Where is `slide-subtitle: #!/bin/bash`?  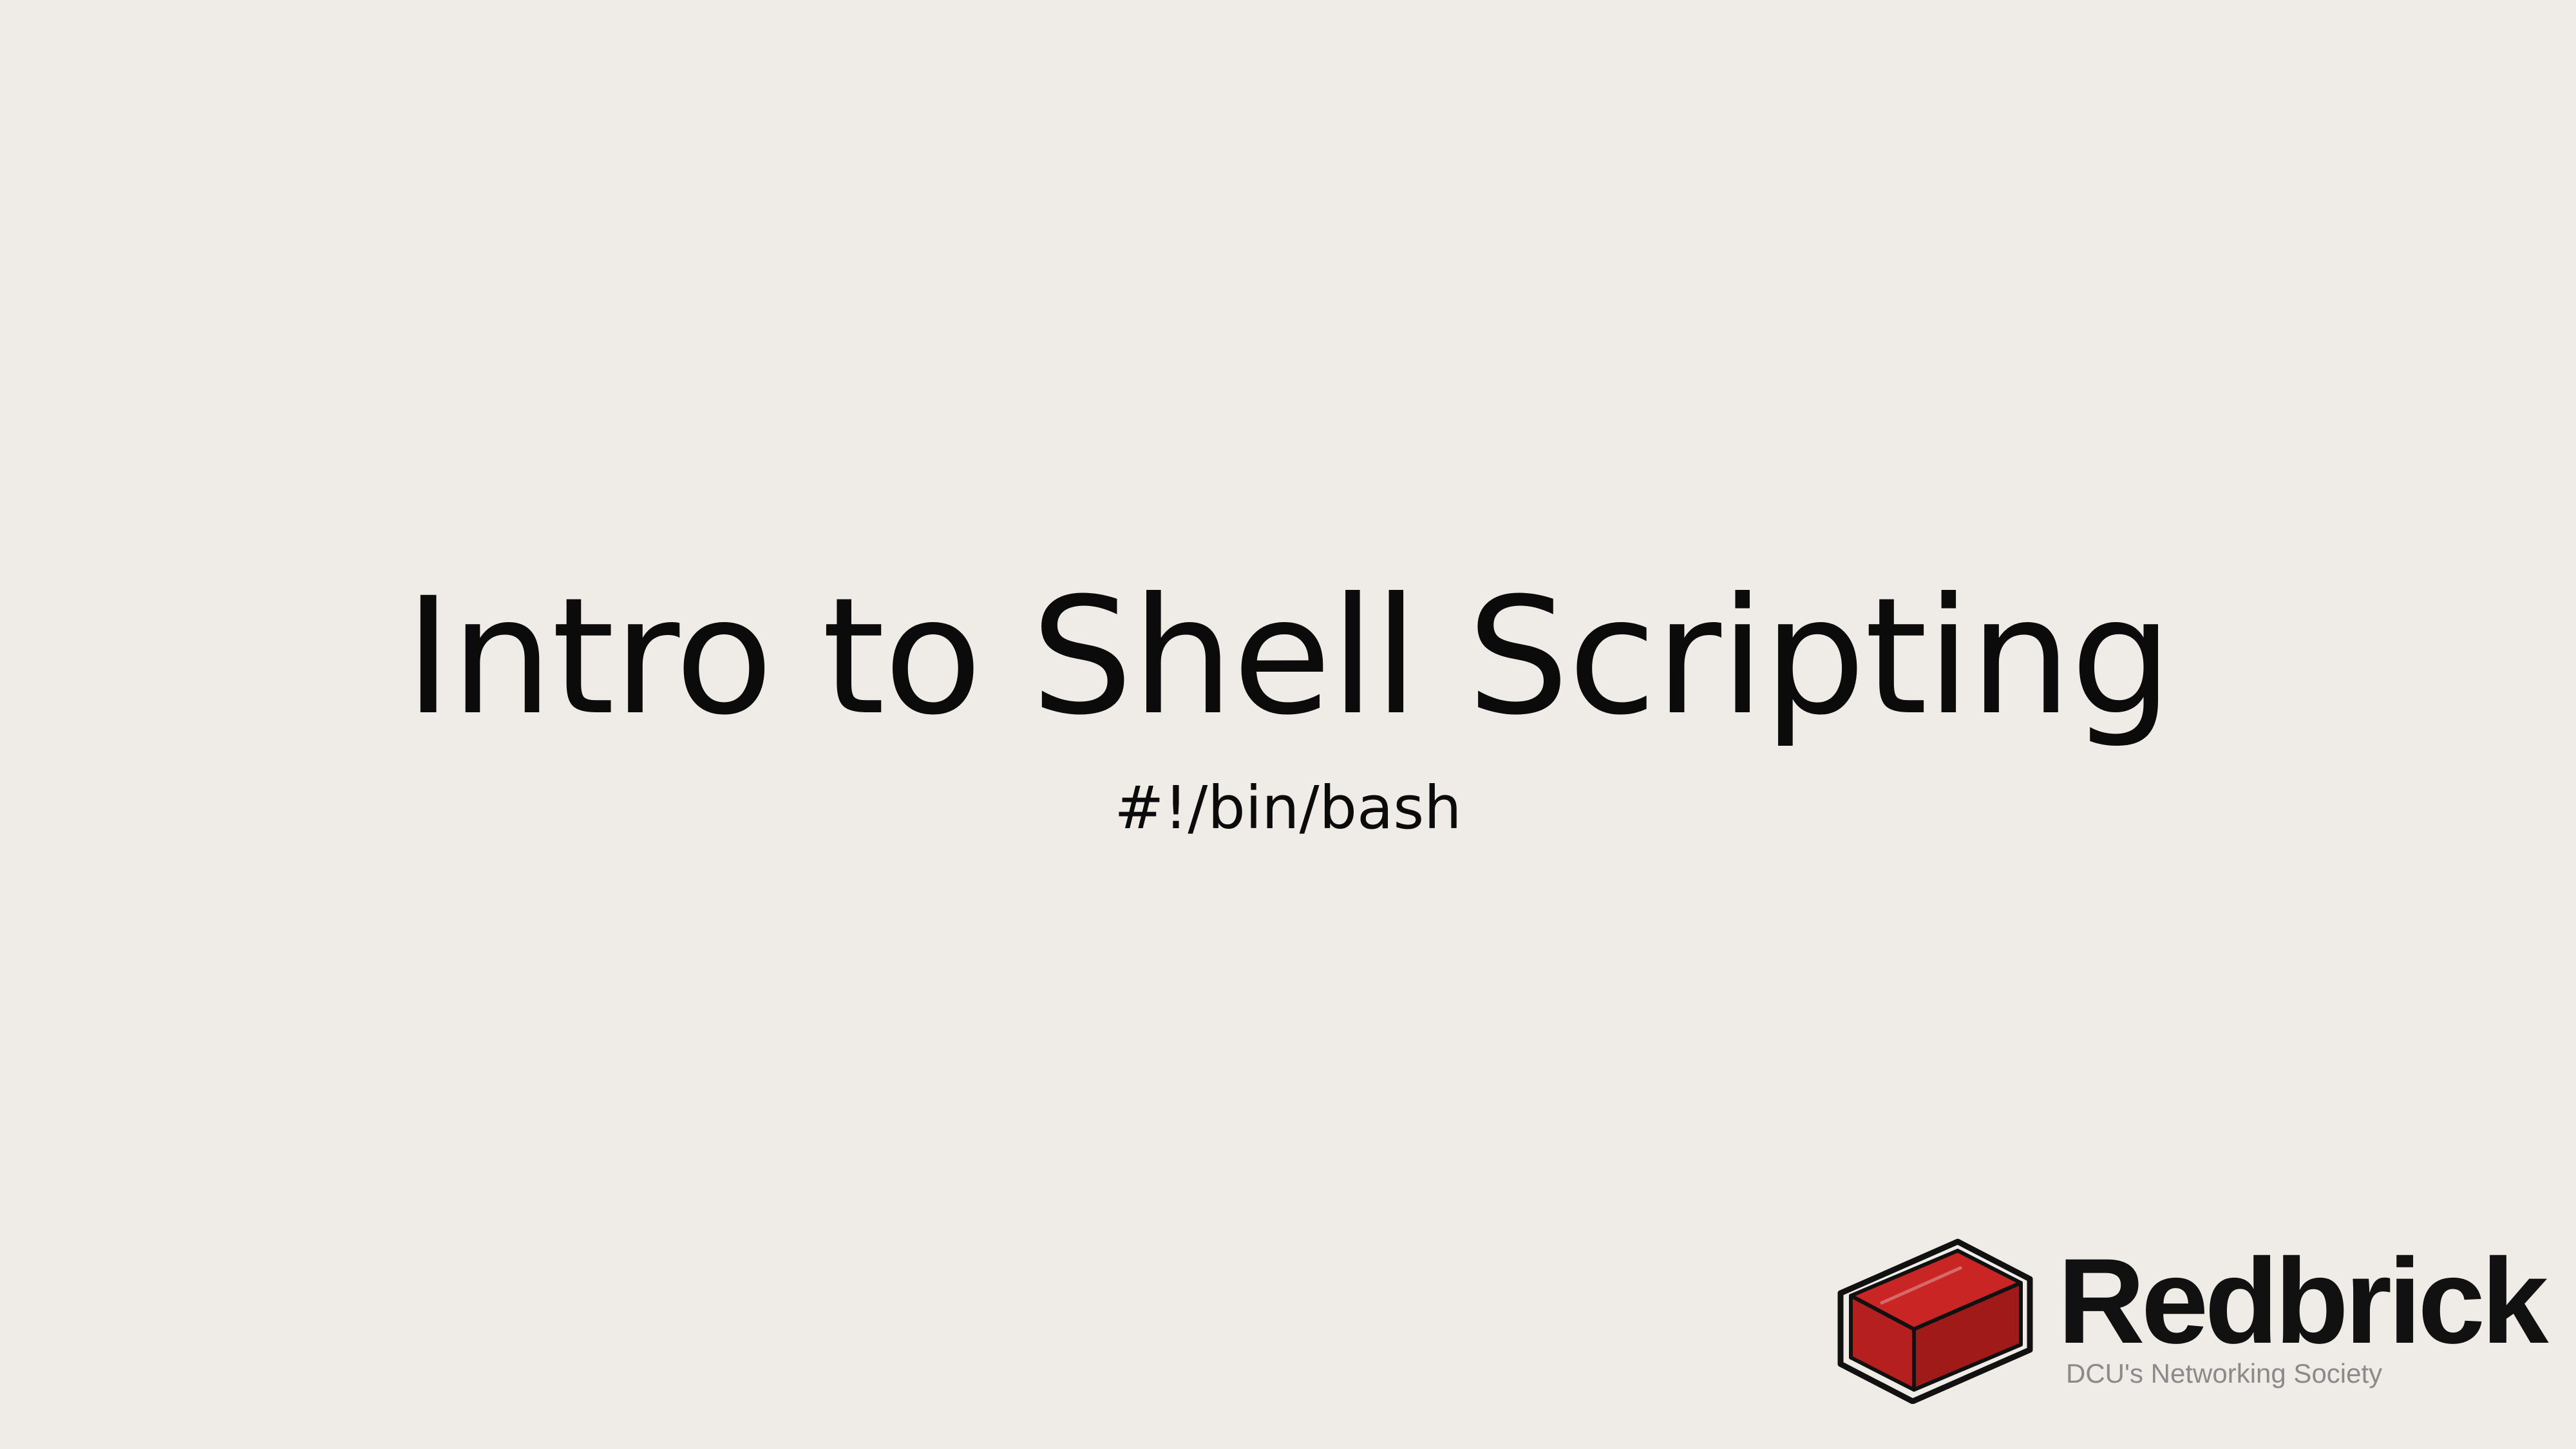
slide-subtitle: #!/bin/bash is located at coordinates (1288, 808).